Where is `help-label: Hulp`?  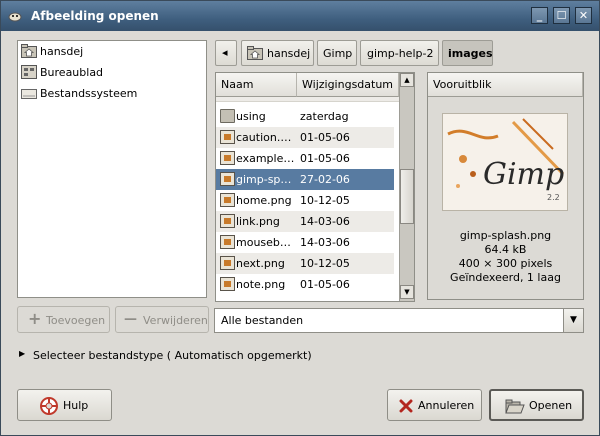 help-label: Hulp is located at coordinates (76, 405).